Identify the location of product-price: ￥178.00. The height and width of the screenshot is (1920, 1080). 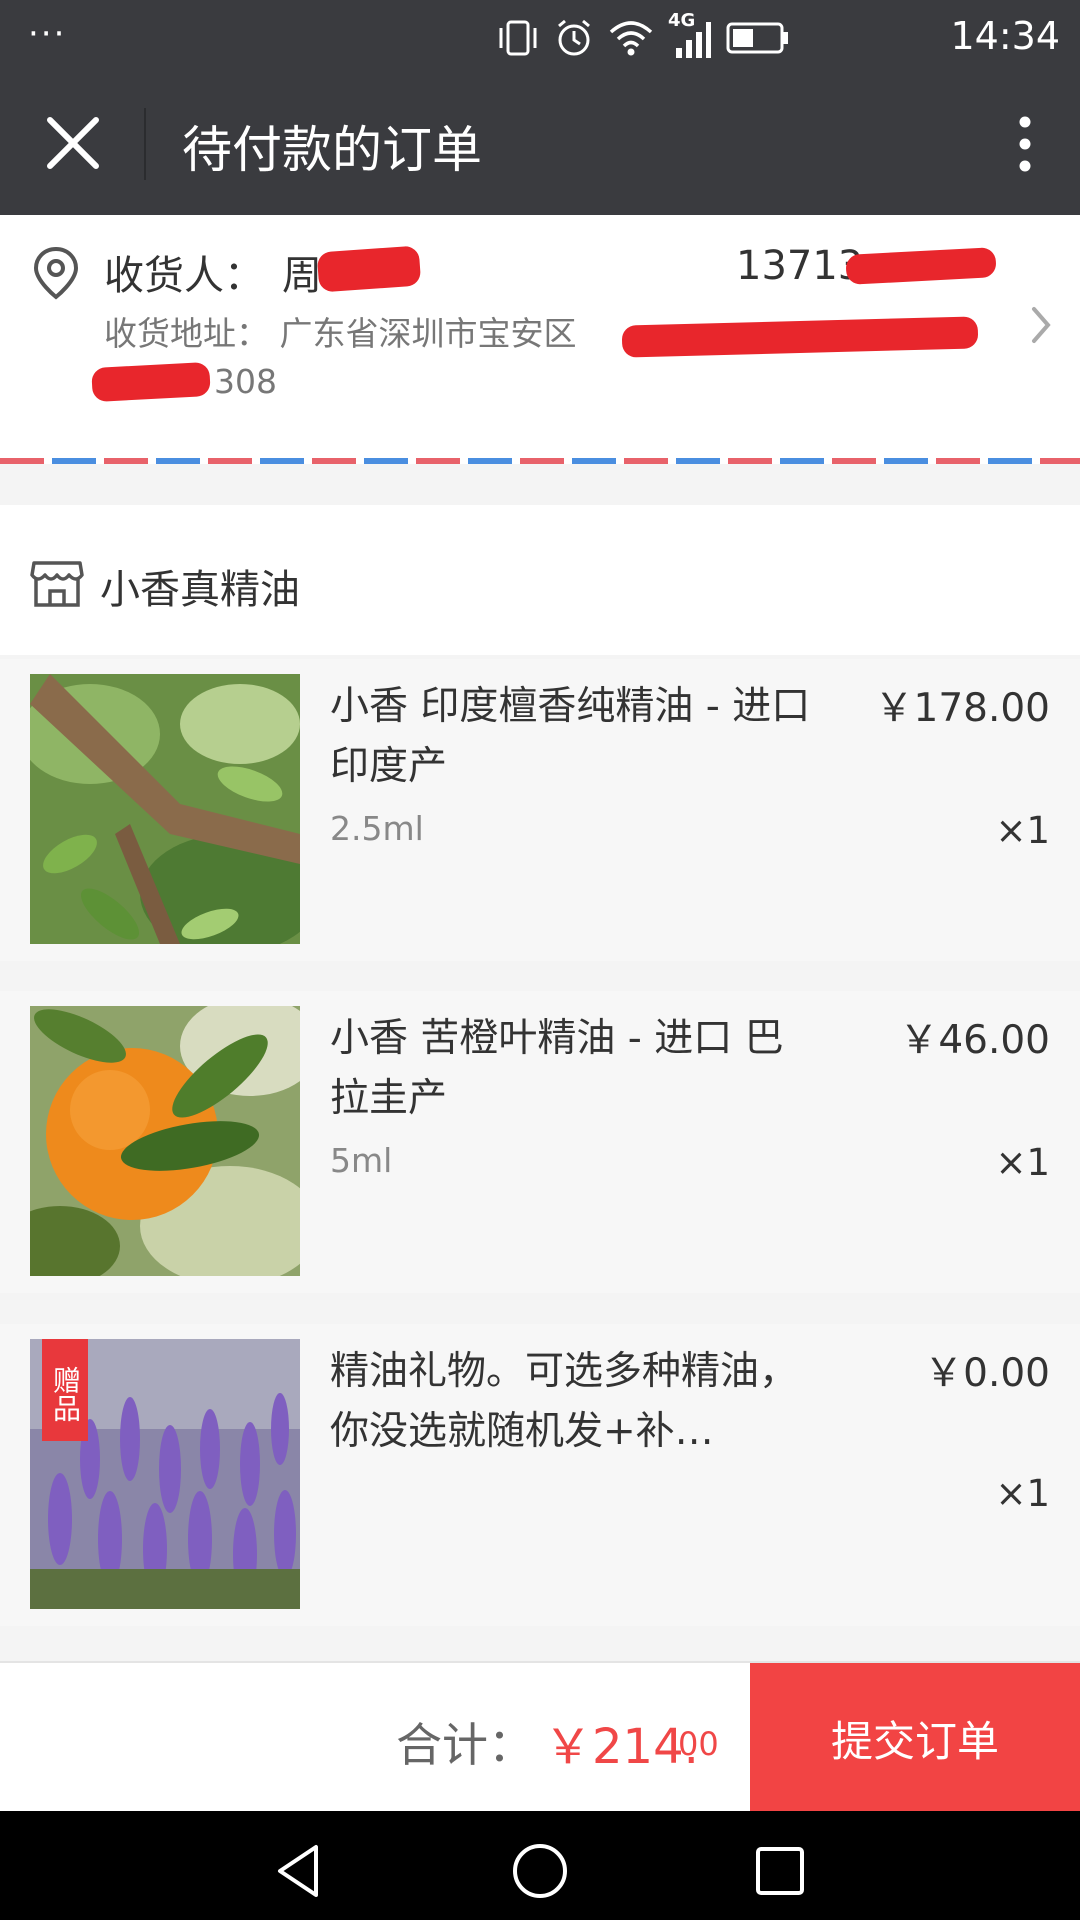
(962, 708).